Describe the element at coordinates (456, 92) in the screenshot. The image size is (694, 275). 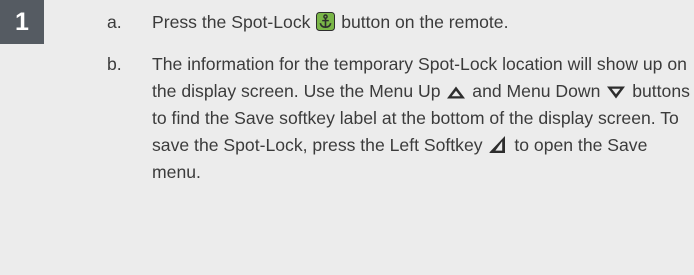
I see `menu-up-icon` at that location.